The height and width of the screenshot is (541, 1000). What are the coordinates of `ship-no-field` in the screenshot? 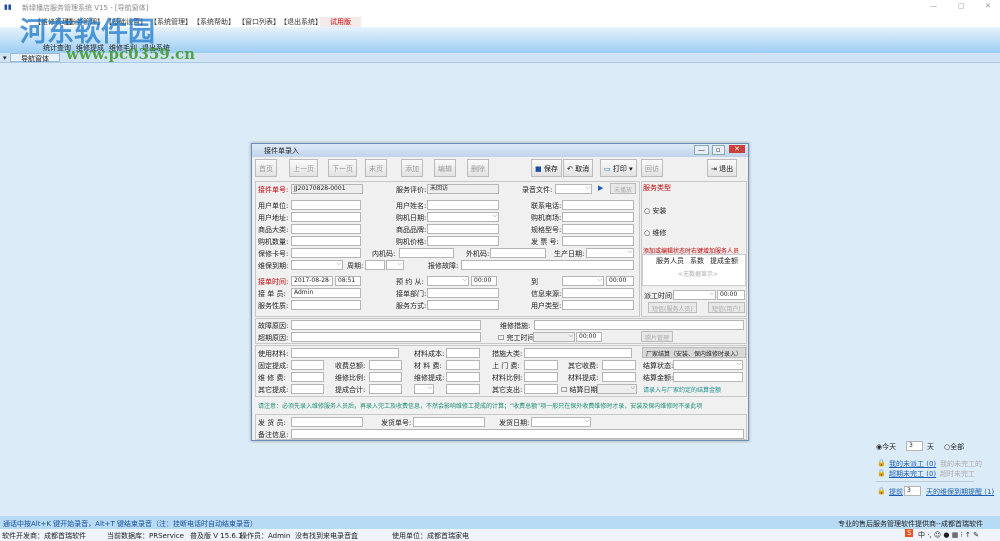 It's located at (449, 422).